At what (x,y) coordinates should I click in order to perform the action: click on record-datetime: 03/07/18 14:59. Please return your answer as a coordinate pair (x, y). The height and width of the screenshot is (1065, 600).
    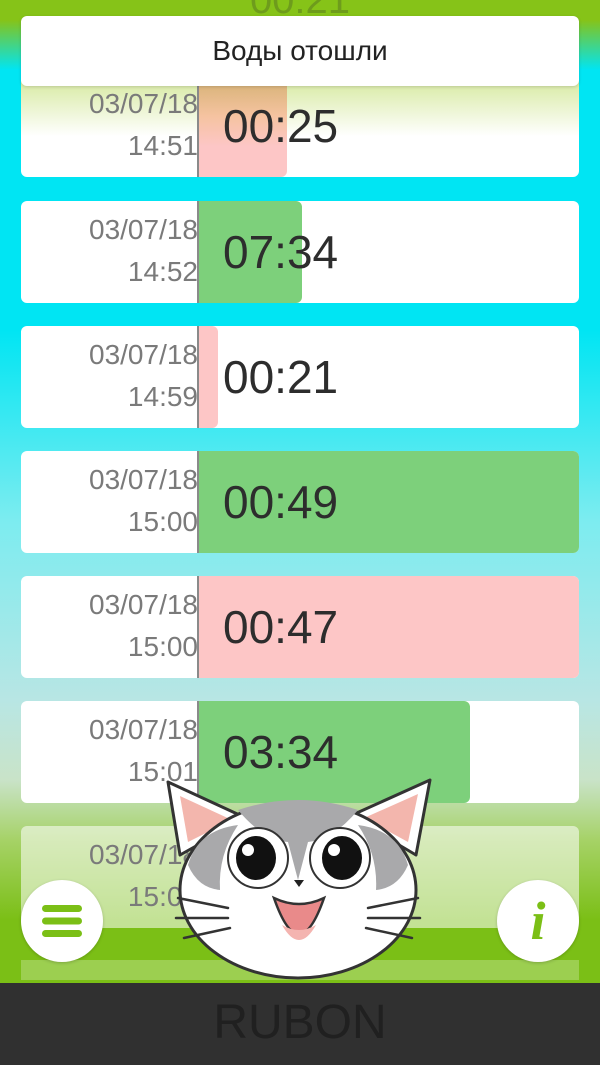
    Looking at the image, I should click on (109, 377).